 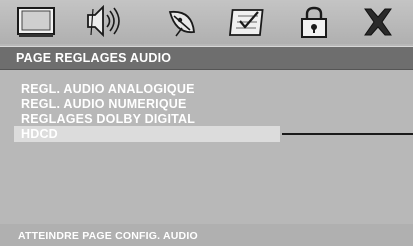 What do you see at coordinates (314, 22) in the screenshot?
I see `lock-icon` at bounding box center [314, 22].